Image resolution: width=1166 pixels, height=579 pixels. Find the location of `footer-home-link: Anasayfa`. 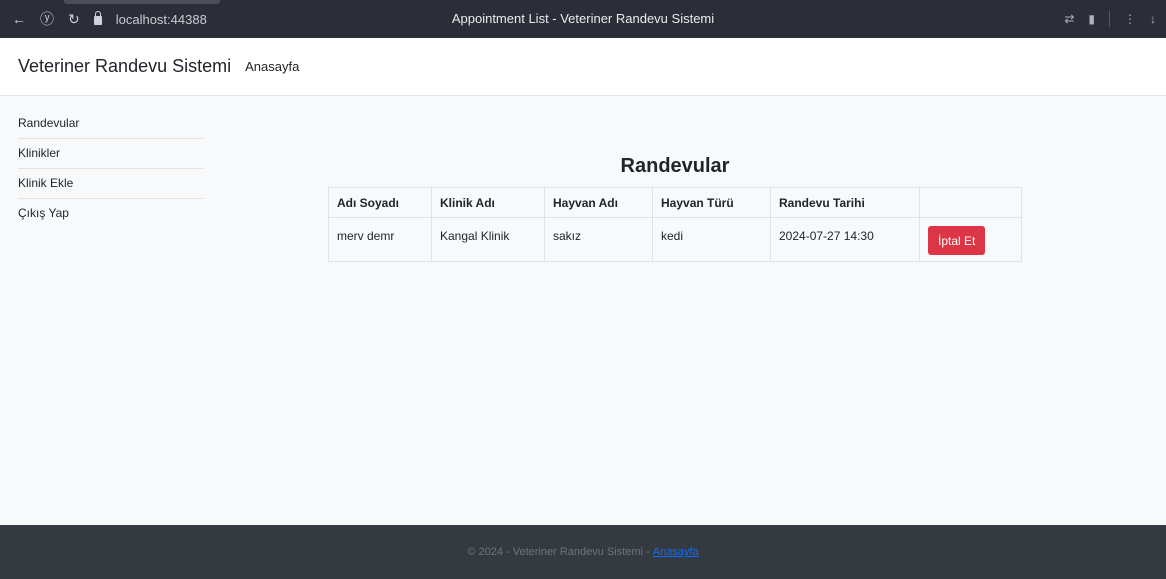

footer-home-link: Anasayfa is located at coordinates (676, 552).